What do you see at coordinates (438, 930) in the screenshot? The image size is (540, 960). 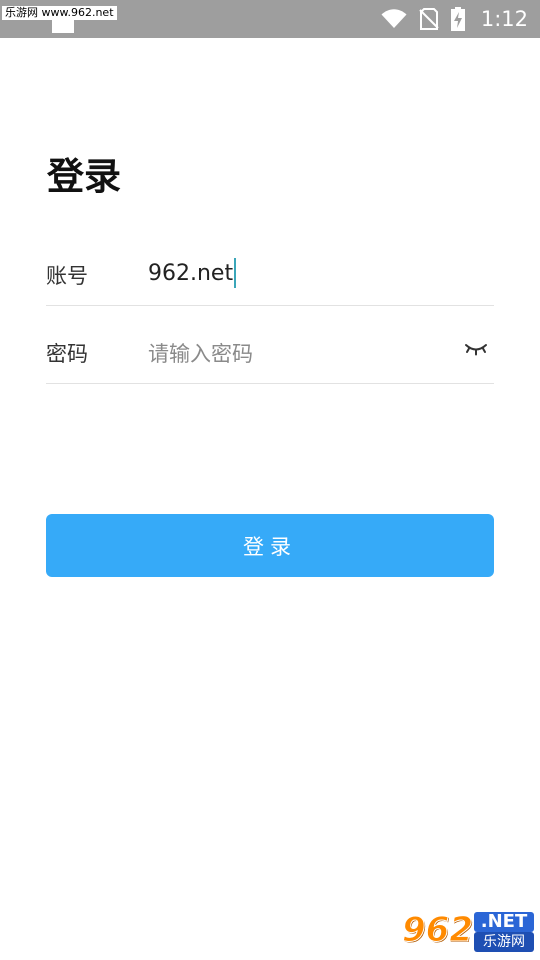 I see `watermark-logo-number: 962` at bounding box center [438, 930].